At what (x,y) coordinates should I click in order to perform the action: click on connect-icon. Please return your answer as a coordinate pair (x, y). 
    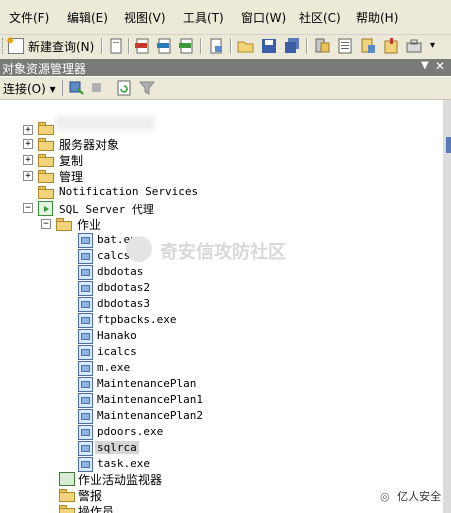
    Looking at the image, I should click on (76, 88).